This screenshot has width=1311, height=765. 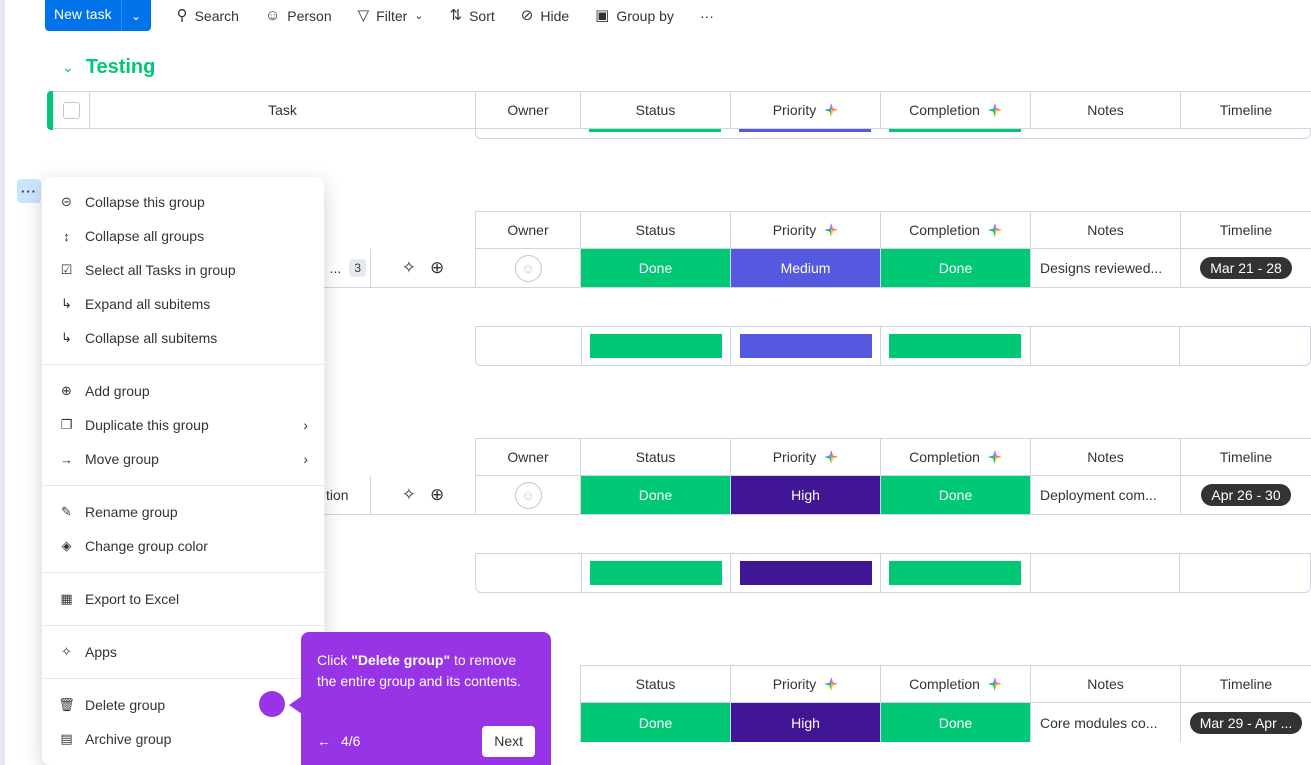 I want to click on column-header-task: Task, so click(x=282, y=110).